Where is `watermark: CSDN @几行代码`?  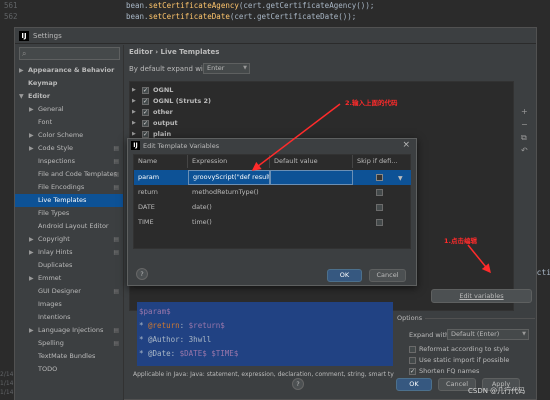 watermark: CSDN @几行代码 is located at coordinates (497, 391).